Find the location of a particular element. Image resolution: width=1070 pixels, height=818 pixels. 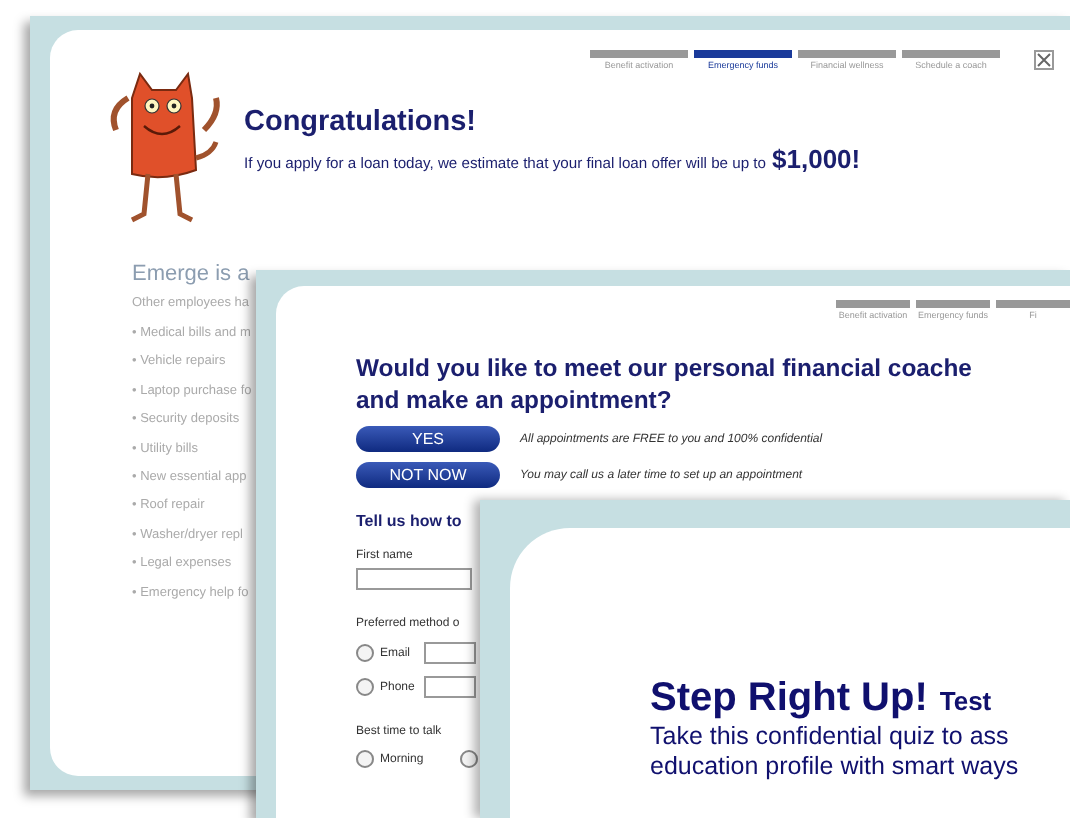

coach-heading: and make an appointment? is located at coordinates (515, 400).